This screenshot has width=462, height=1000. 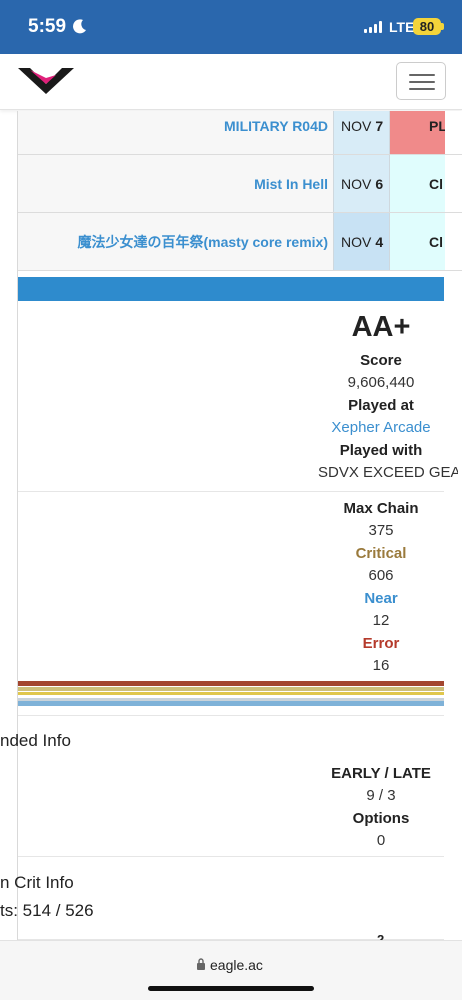 What do you see at coordinates (381, 818) in the screenshot?
I see `options-label: Options` at bounding box center [381, 818].